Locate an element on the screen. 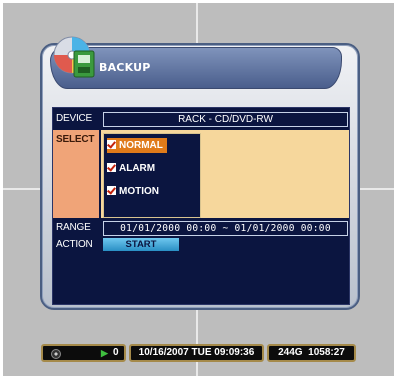 The height and width of the screenshot is (379, 396). select-label-box: SELECT is located at coordinates (76, 174).